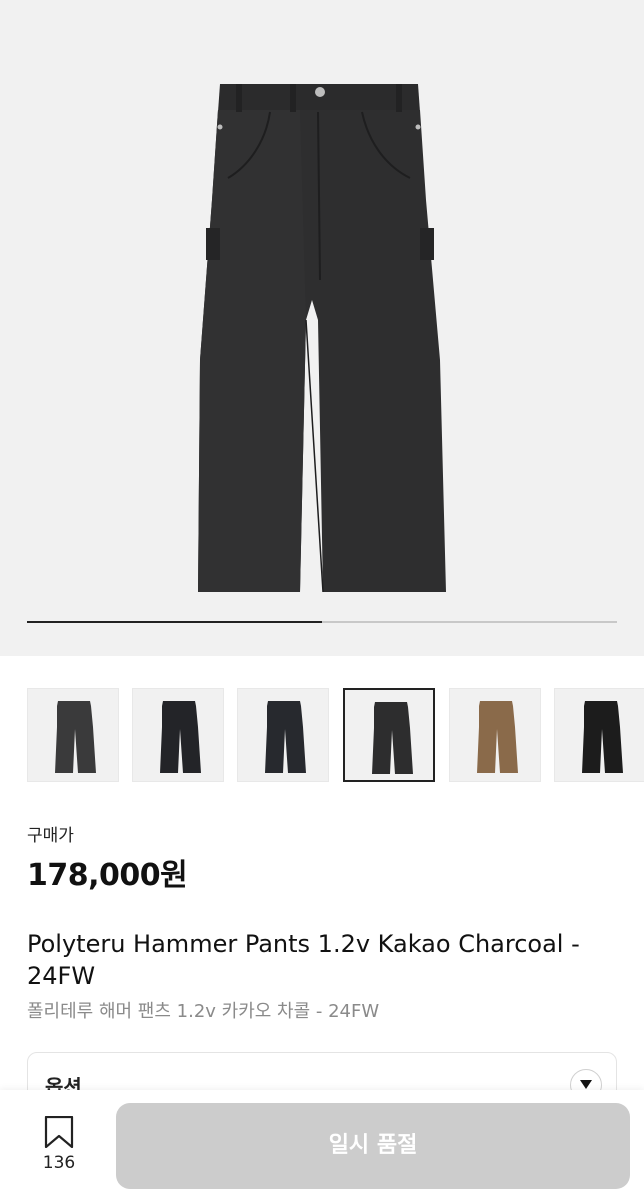 The width and height of the screenshot is (644, 1200). What do you see at coordinates (59, 1163) in the screenshot?
I see `bookmark-count: 136` at bounding box center [59, 1163].